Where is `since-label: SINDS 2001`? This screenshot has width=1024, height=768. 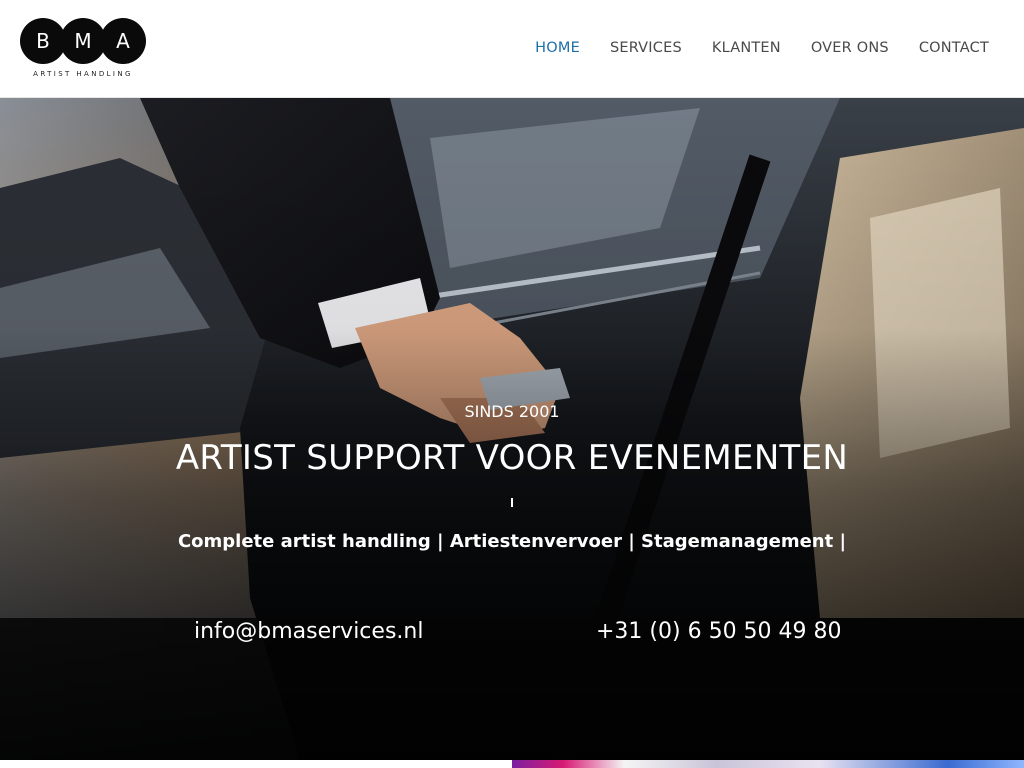 since-label: SINDS 2001 is located at coordinates (512, 411).